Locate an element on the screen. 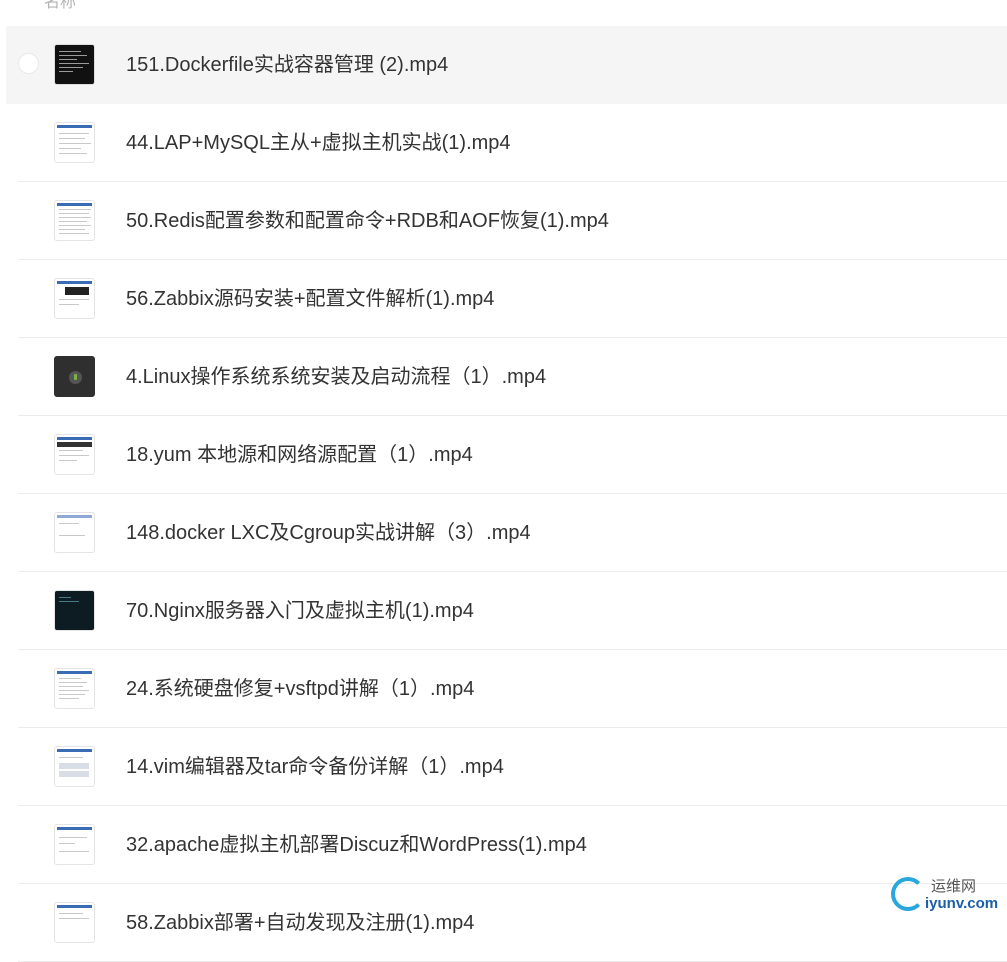  site-watermark: 运维网 iyunv.com is located at coordinates (946, 897).